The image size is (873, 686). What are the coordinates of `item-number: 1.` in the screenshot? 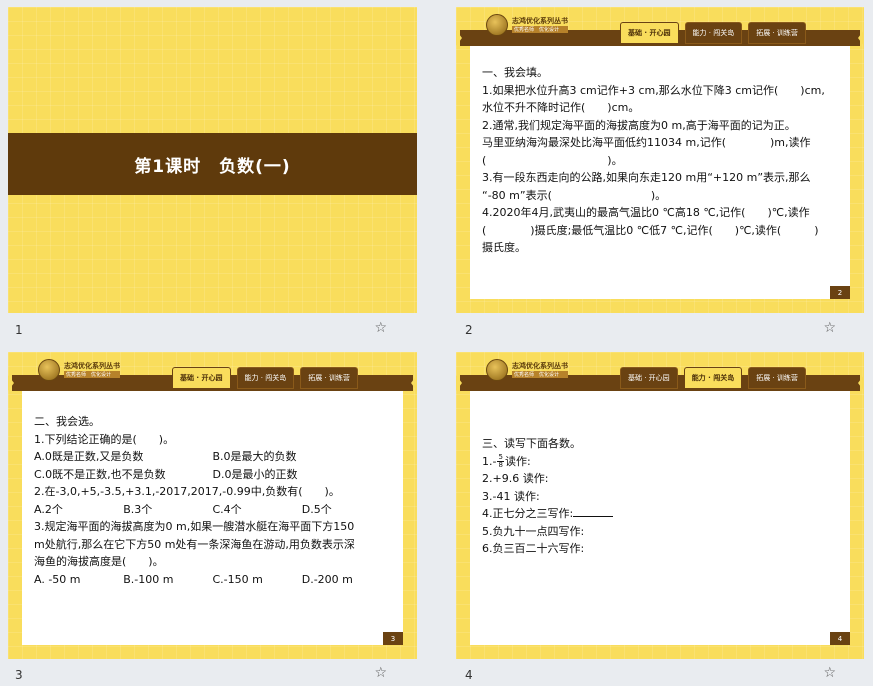 It's located at (487, 461).